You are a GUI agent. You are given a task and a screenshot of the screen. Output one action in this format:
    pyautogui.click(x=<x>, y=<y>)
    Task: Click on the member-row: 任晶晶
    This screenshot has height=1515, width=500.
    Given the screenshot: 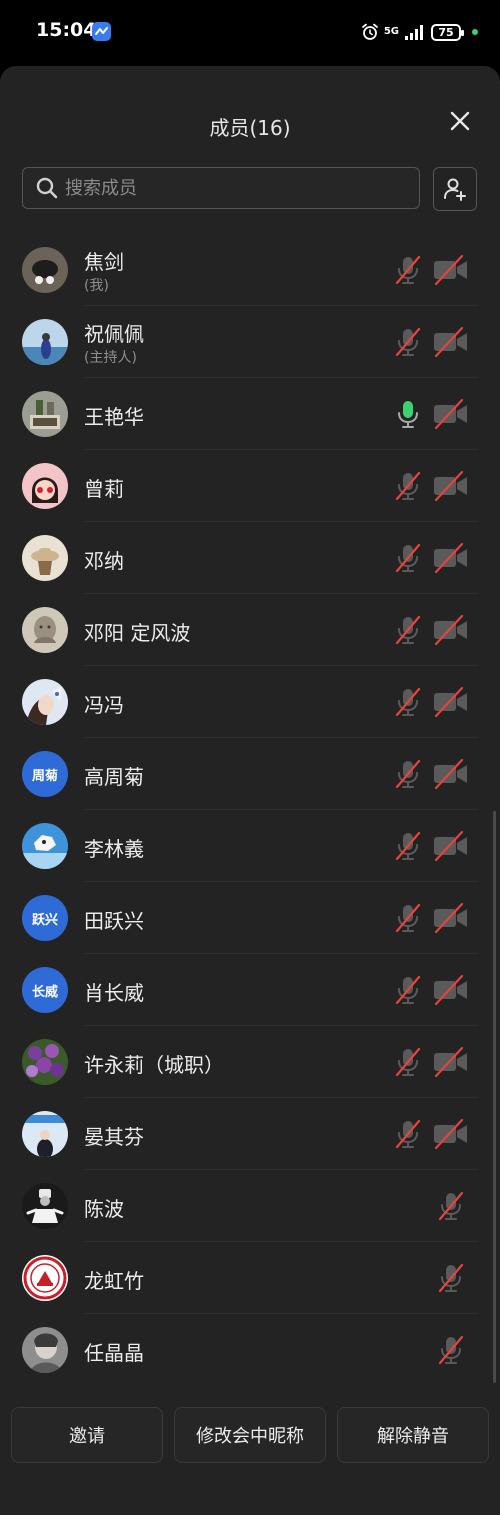 What is the action you would take?
    pyautogui.click(x=250, y=1350)
    